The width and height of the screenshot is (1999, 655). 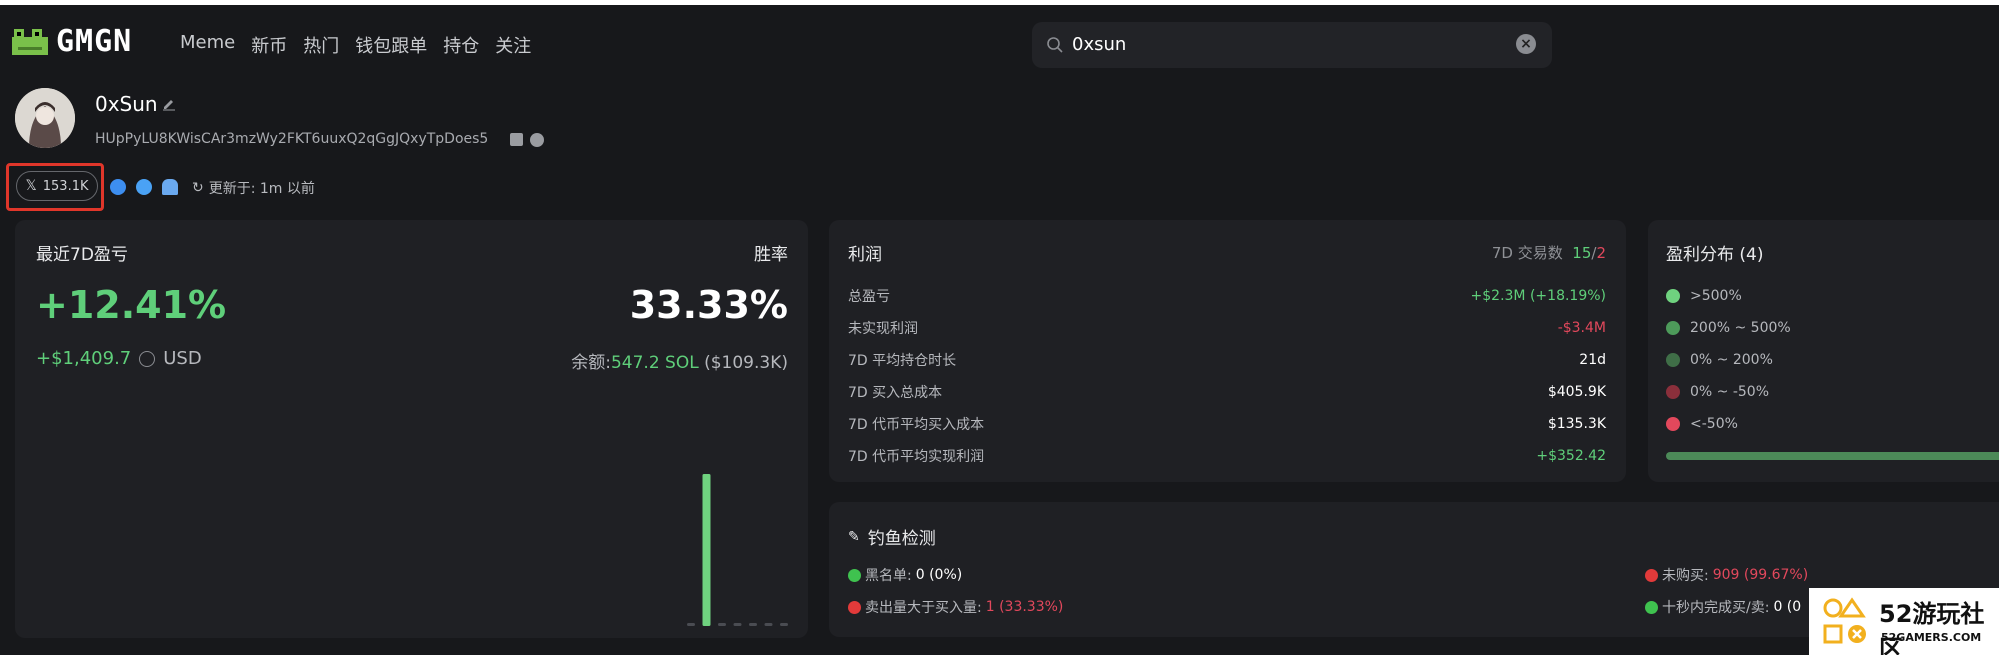 What do you see at coordinates (30, 42) in the screenshot?
I see `frog-logo-icon` at bounding box center [30, 42].